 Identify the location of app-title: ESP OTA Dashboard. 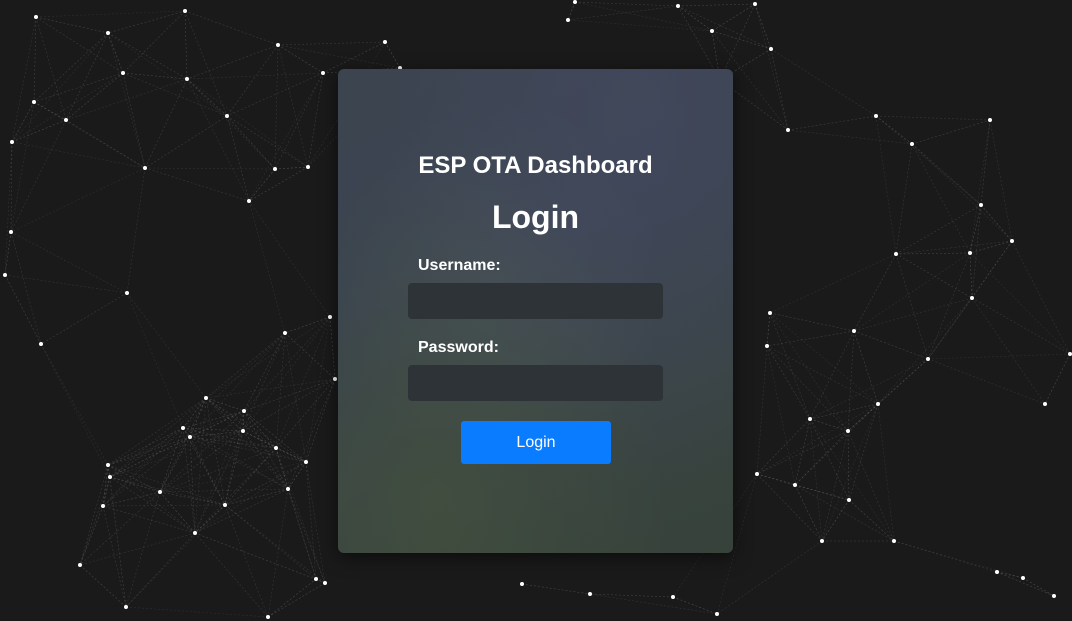
(535, 165).